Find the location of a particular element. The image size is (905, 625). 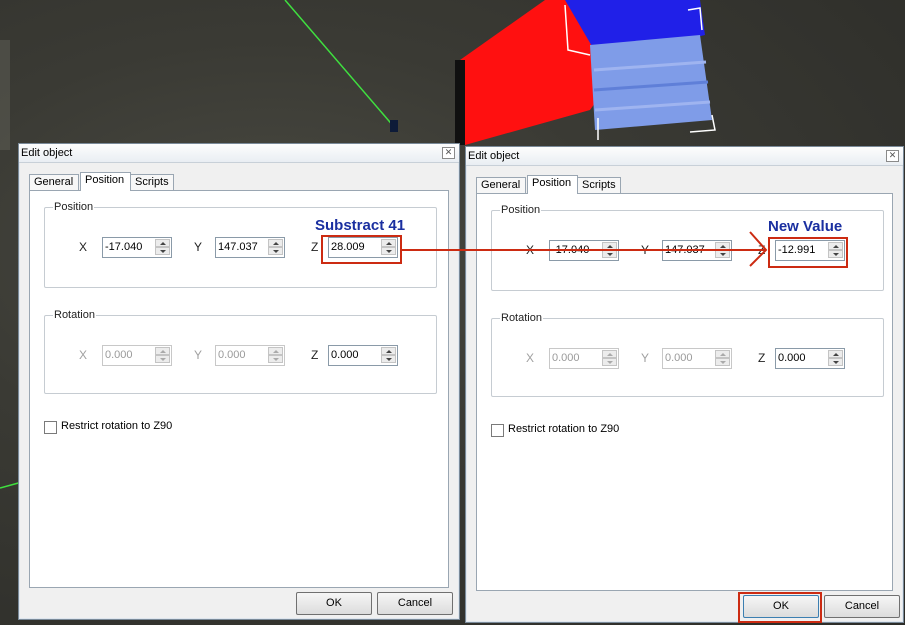

annotation-substract: Substract 41 is located at coordinates (360, 225).